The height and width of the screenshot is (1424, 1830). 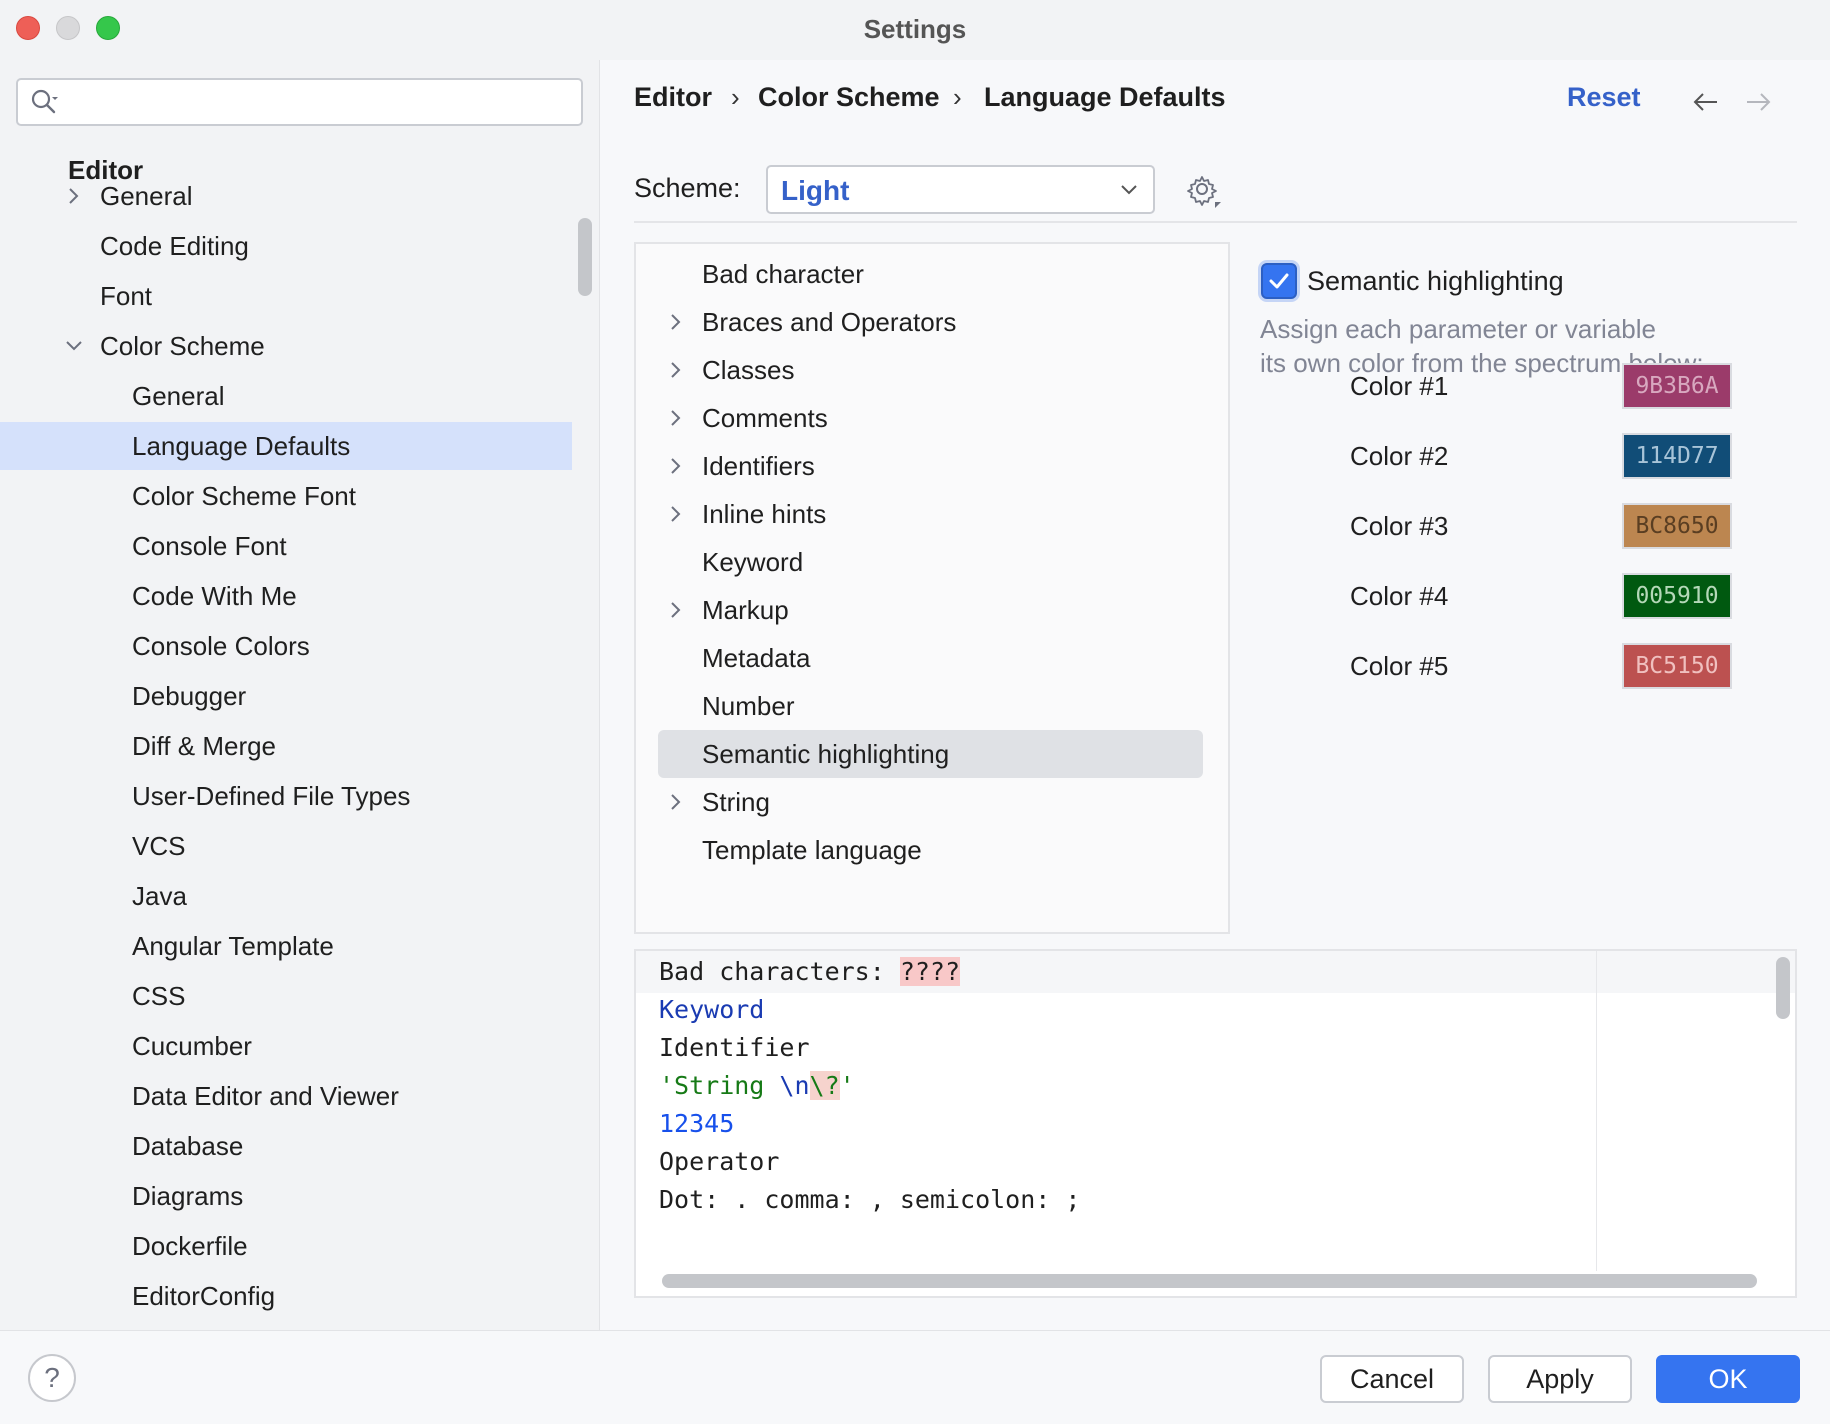 What do you see at coordinates (930, 850) in the screenshot?
I see `category-template-language: Template language` at bounding box center [930, 850].